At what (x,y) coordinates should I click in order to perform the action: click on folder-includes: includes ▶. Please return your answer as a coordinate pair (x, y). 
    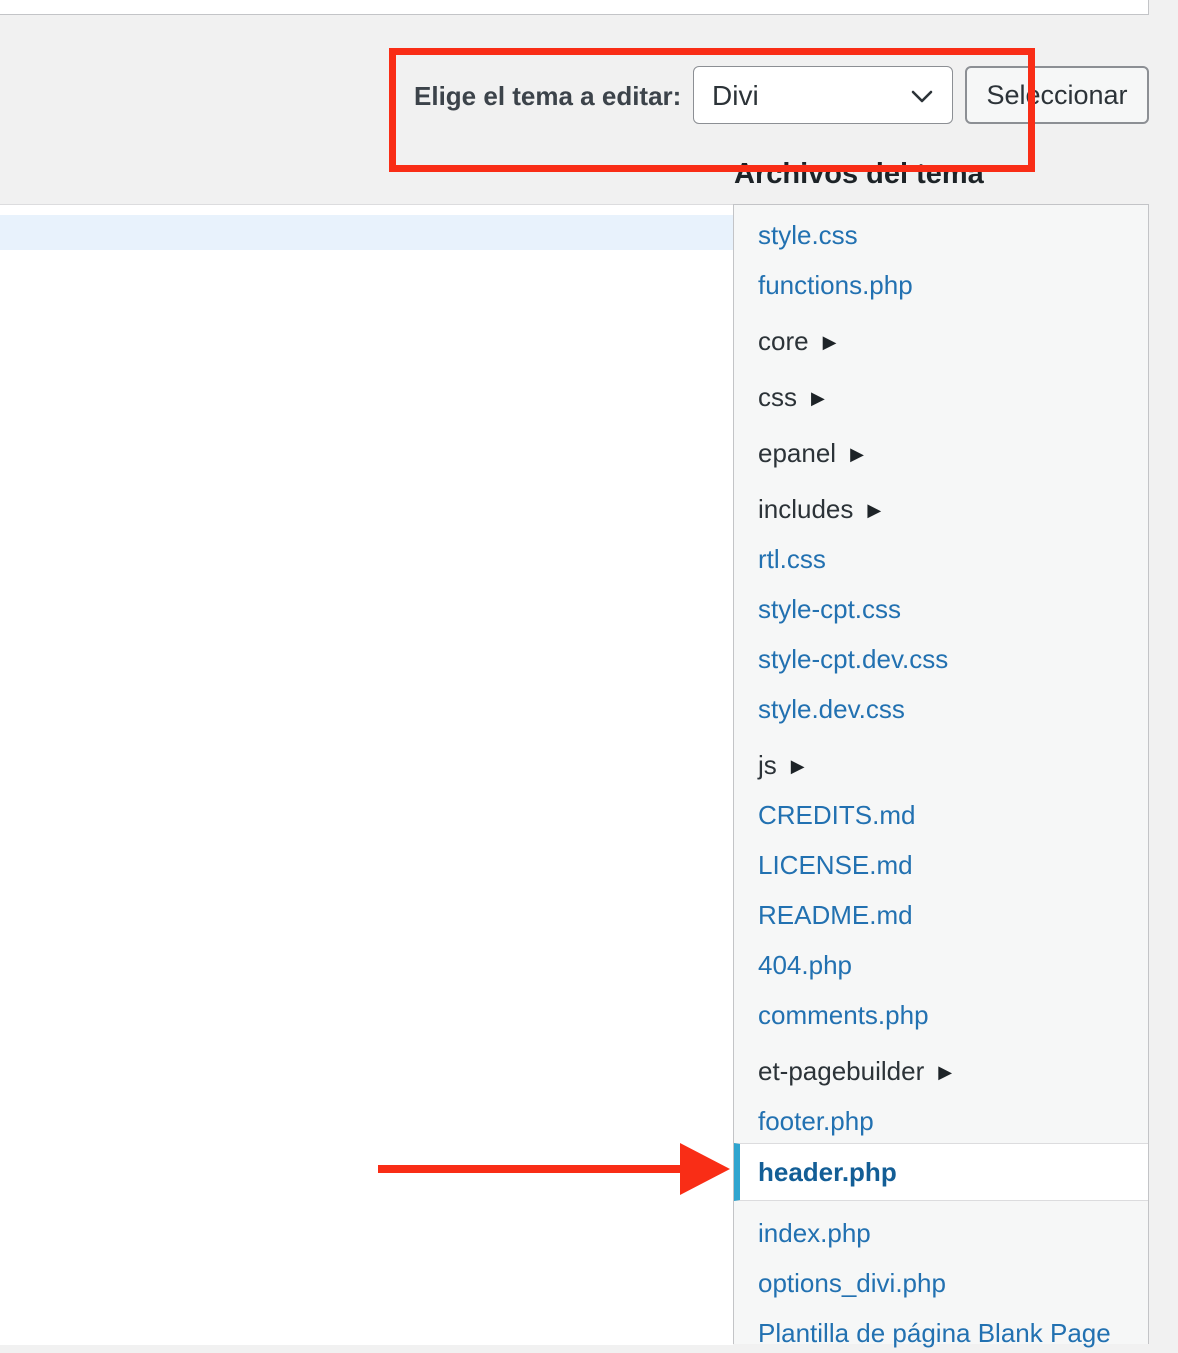
    Looking at the image, I should click on (941, 509).